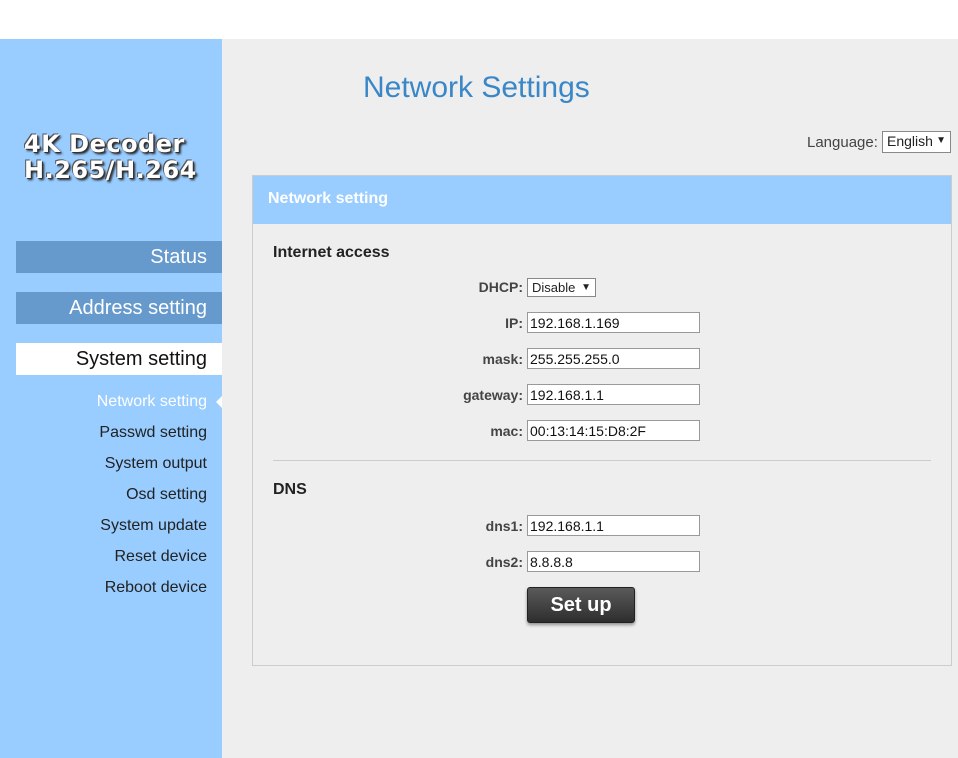 This screenshot has width=958, height=758. I want to click on dns-title: DNS, so click(290, 489).